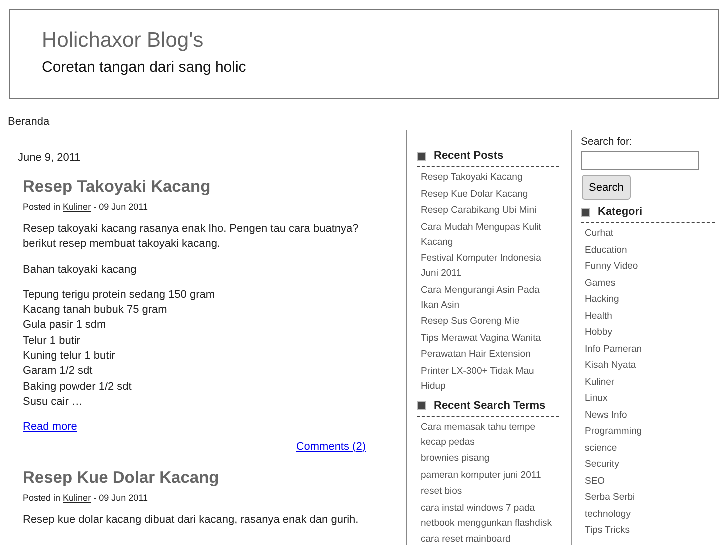 This screenshot has width=727, height=545. I want to click on sidebar-link: technology, so click(650, 514).